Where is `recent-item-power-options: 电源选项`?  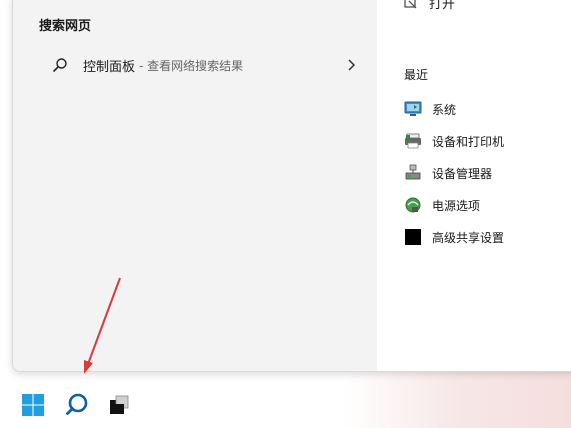 recent-item-power-options: 电源选项 is located at coordinates (487, 205).